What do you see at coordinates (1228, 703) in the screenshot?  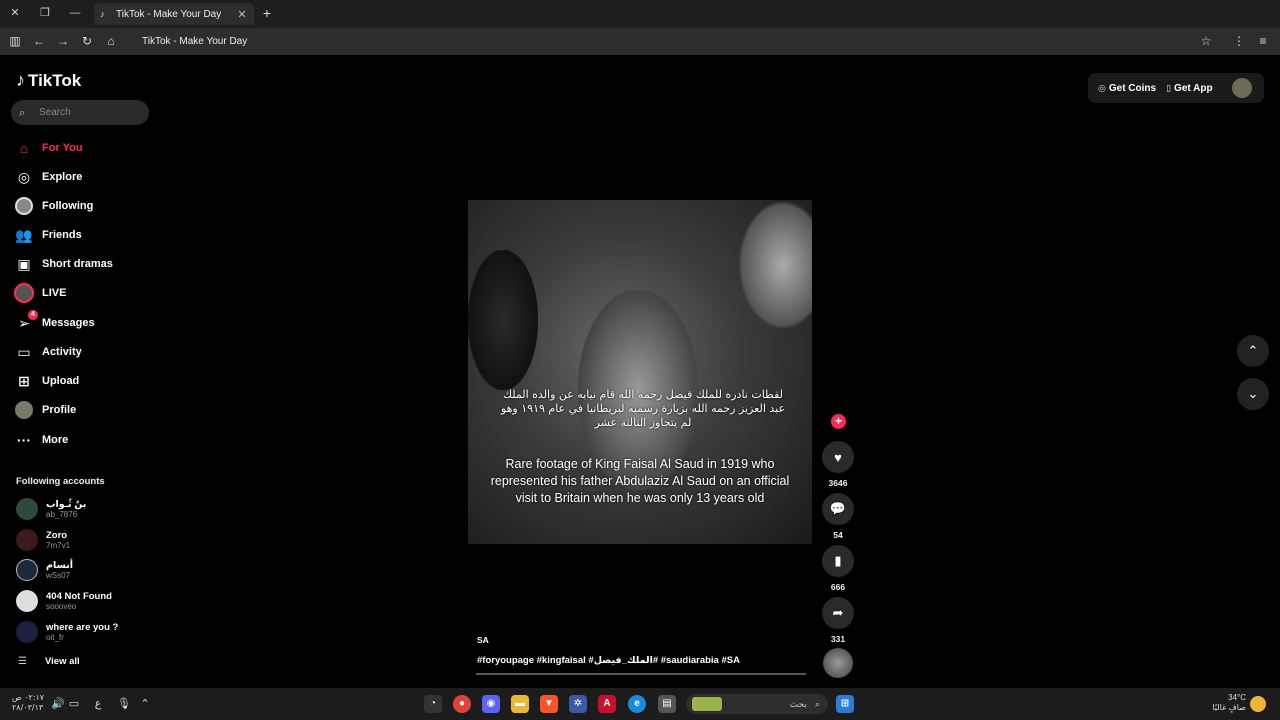 I see `weather-widget: 34°C صافٍ غالبًا` at bounding box center [1228, 703].